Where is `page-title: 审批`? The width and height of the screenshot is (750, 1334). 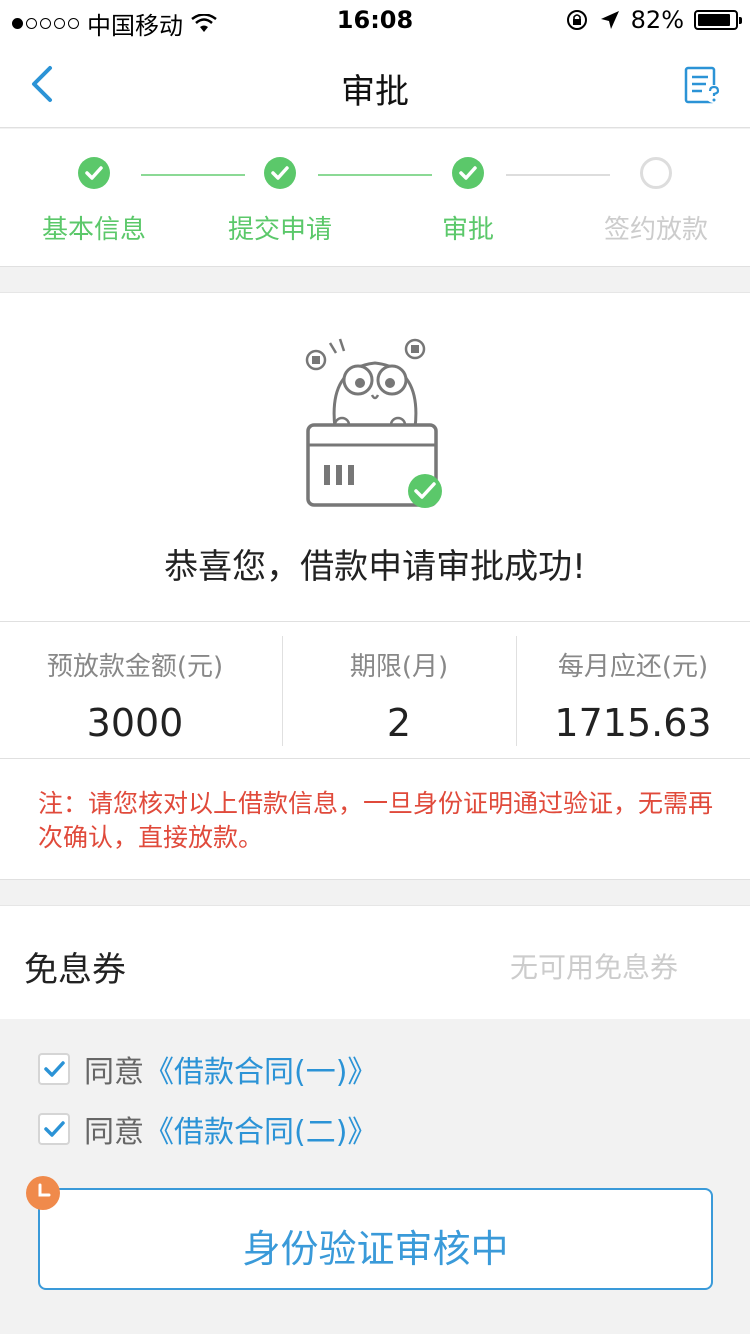
page-title: 审批 is located at coordinates (375, 92).